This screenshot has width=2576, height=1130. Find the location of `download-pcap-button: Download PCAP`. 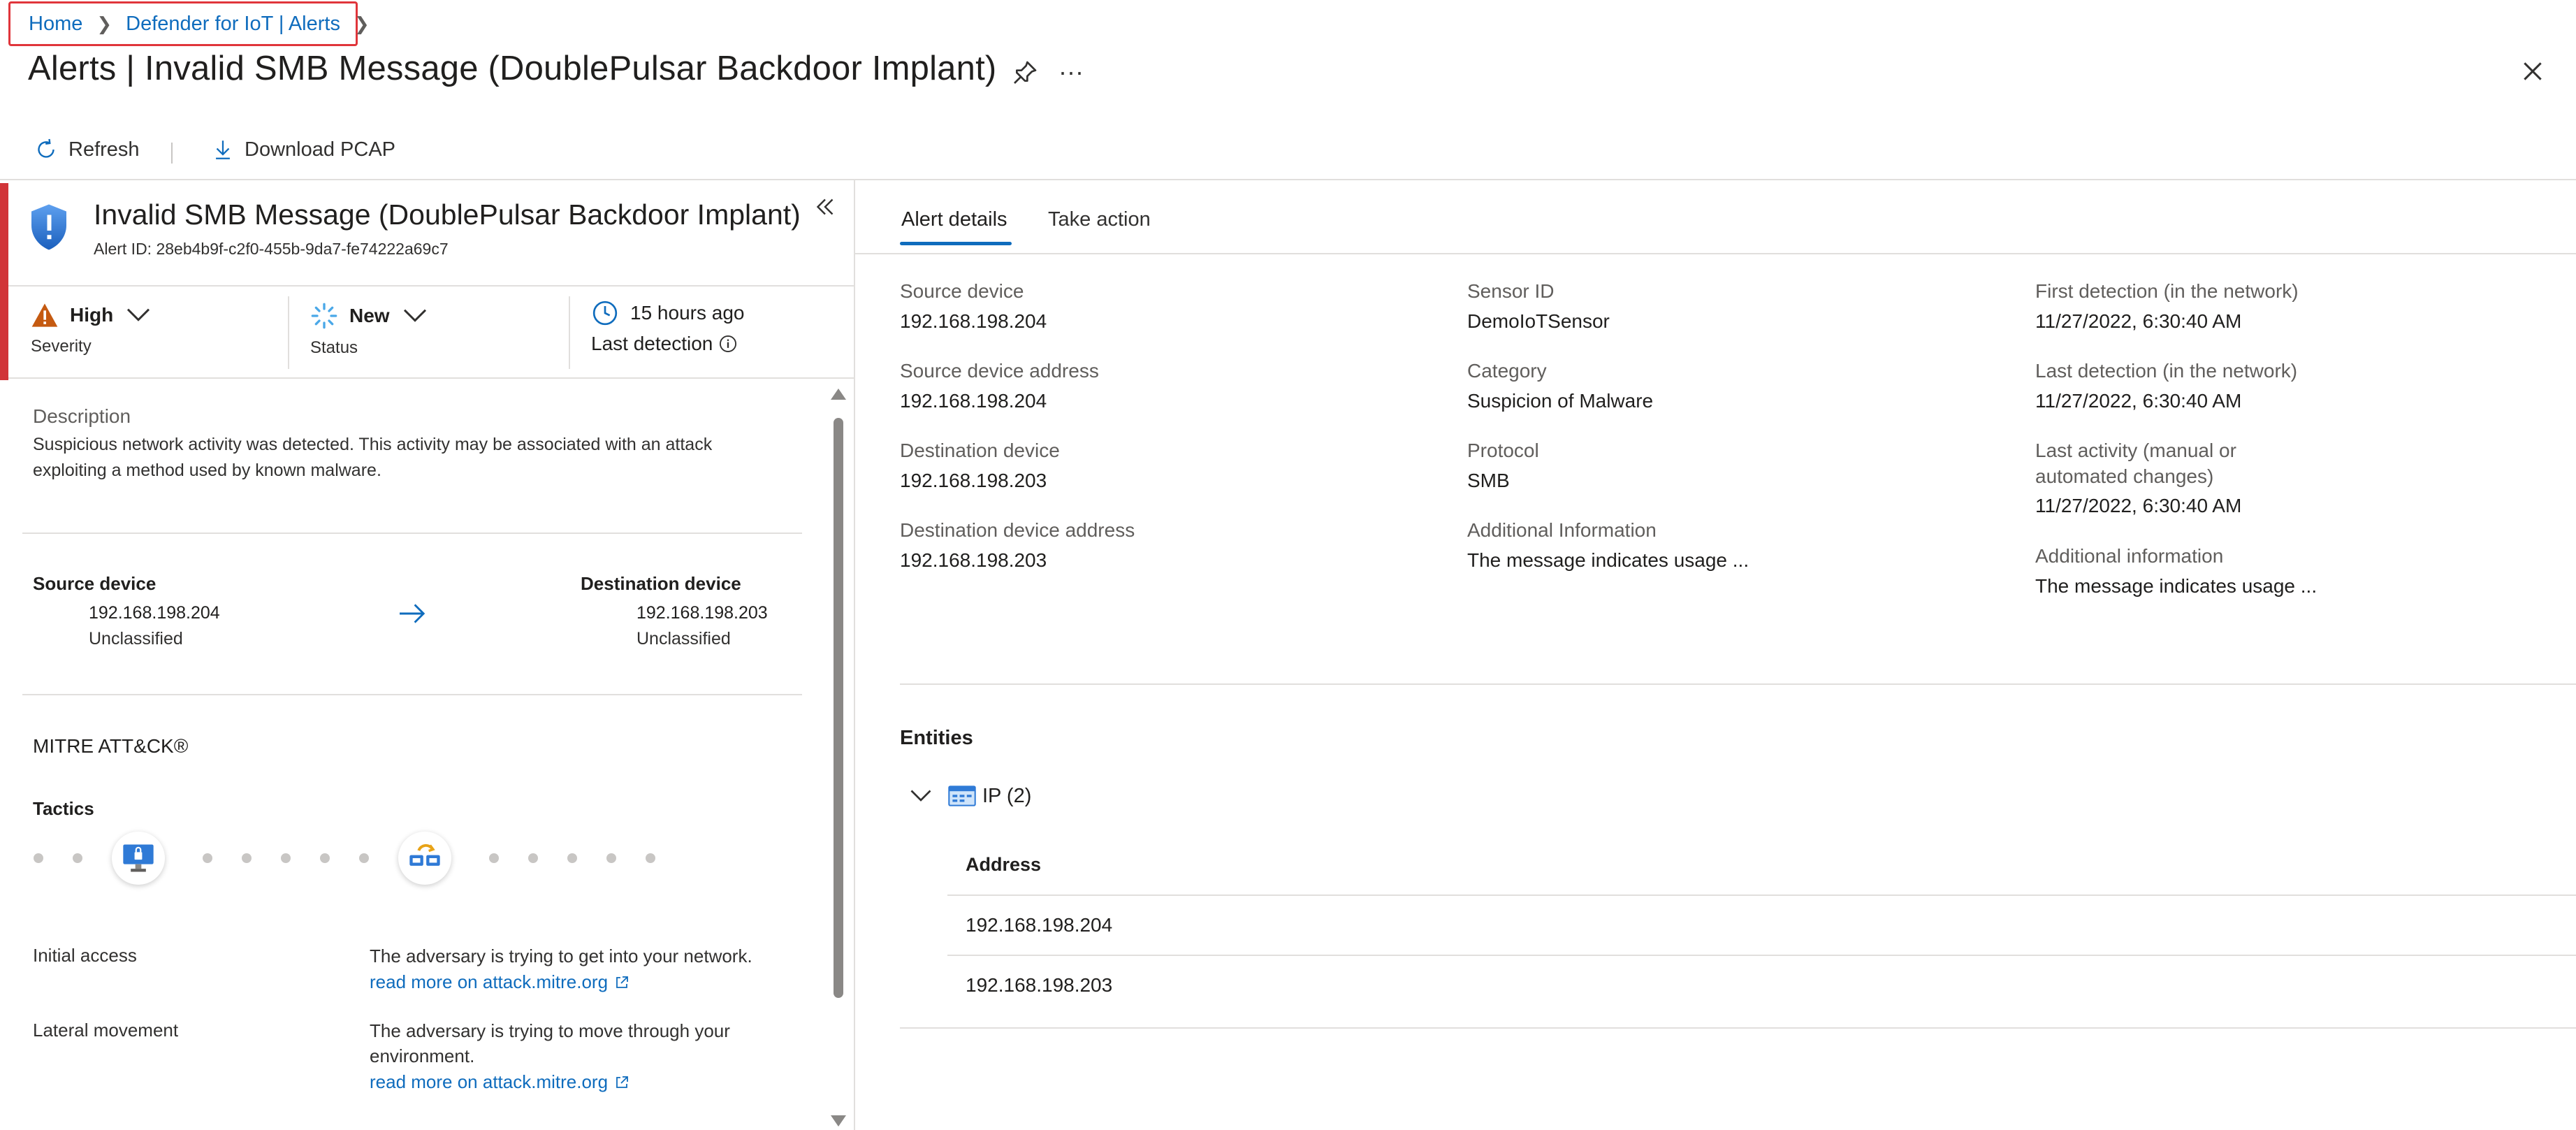

download-pcap-button: Download PCAP is located at coordinates (303, 149).